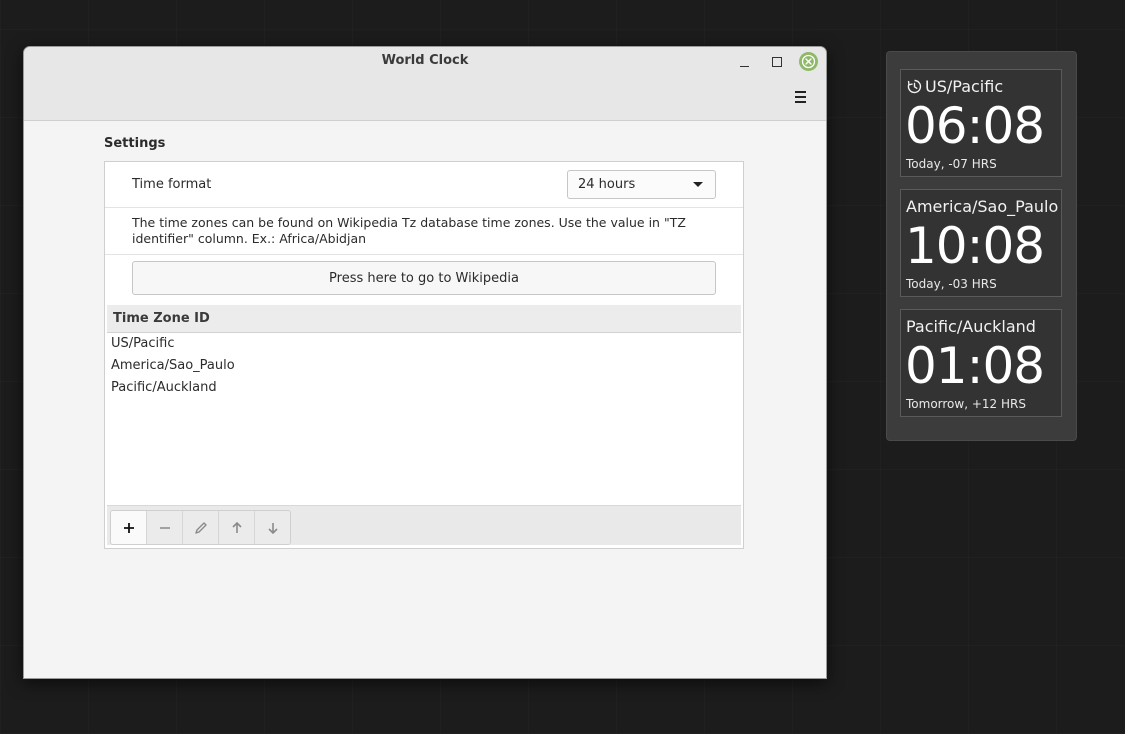 The width and height of the screenshot is (1125, 734). I want to click on clock-zone-label: Pacific/Auckland, so click(971, 326).